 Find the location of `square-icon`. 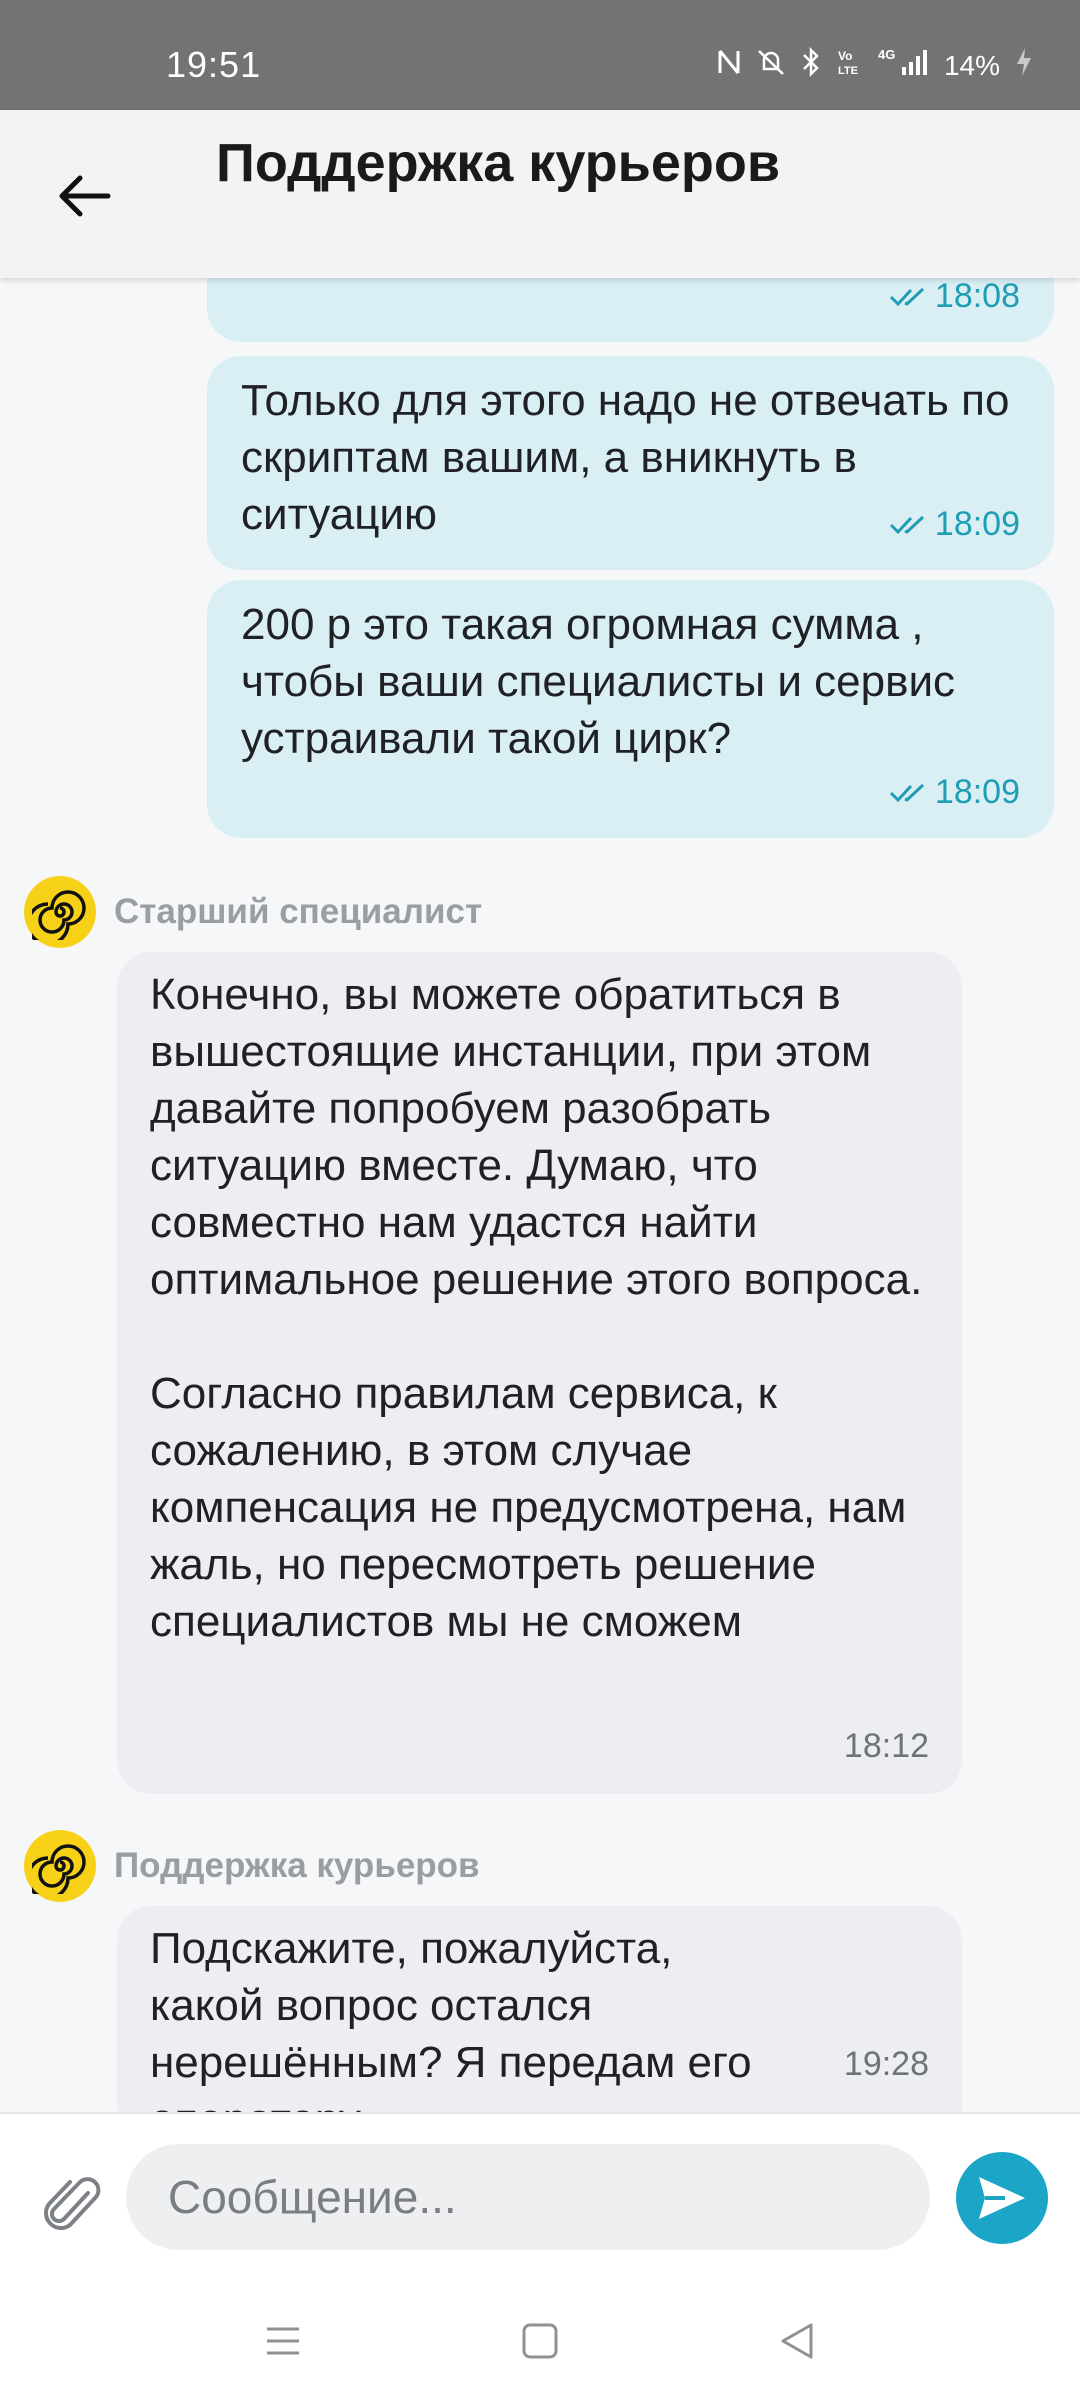

square-icon is located at coordinates (540, 2341).